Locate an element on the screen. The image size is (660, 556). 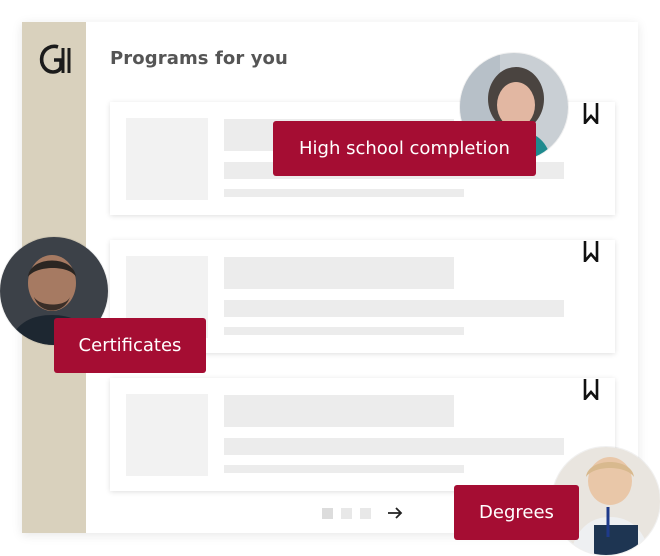
tag-degrees: Degrees is located at coordinates (516, 512).